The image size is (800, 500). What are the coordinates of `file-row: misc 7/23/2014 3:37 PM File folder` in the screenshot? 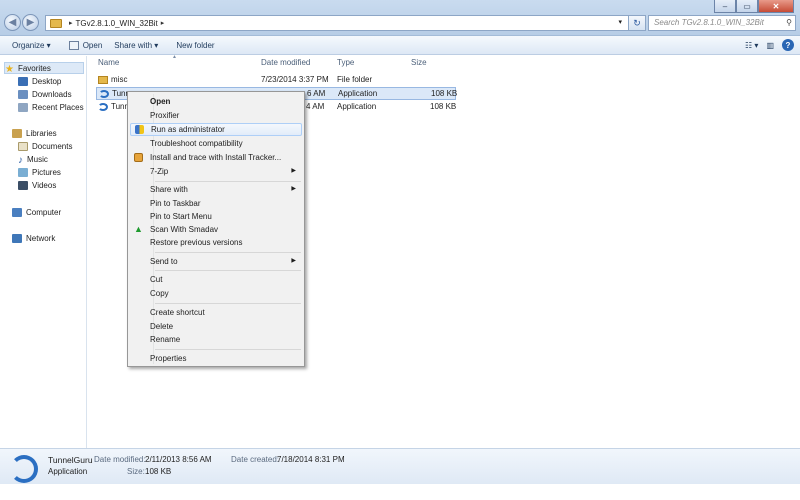 It's located at (276, 80).